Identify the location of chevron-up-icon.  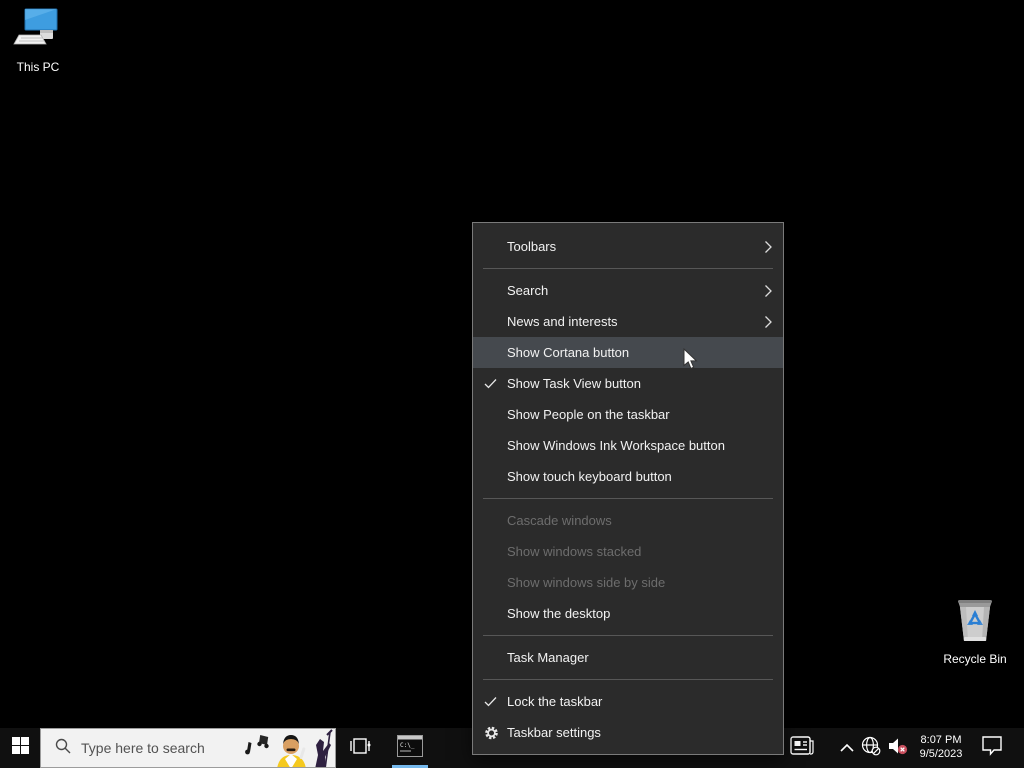
(847, 748).